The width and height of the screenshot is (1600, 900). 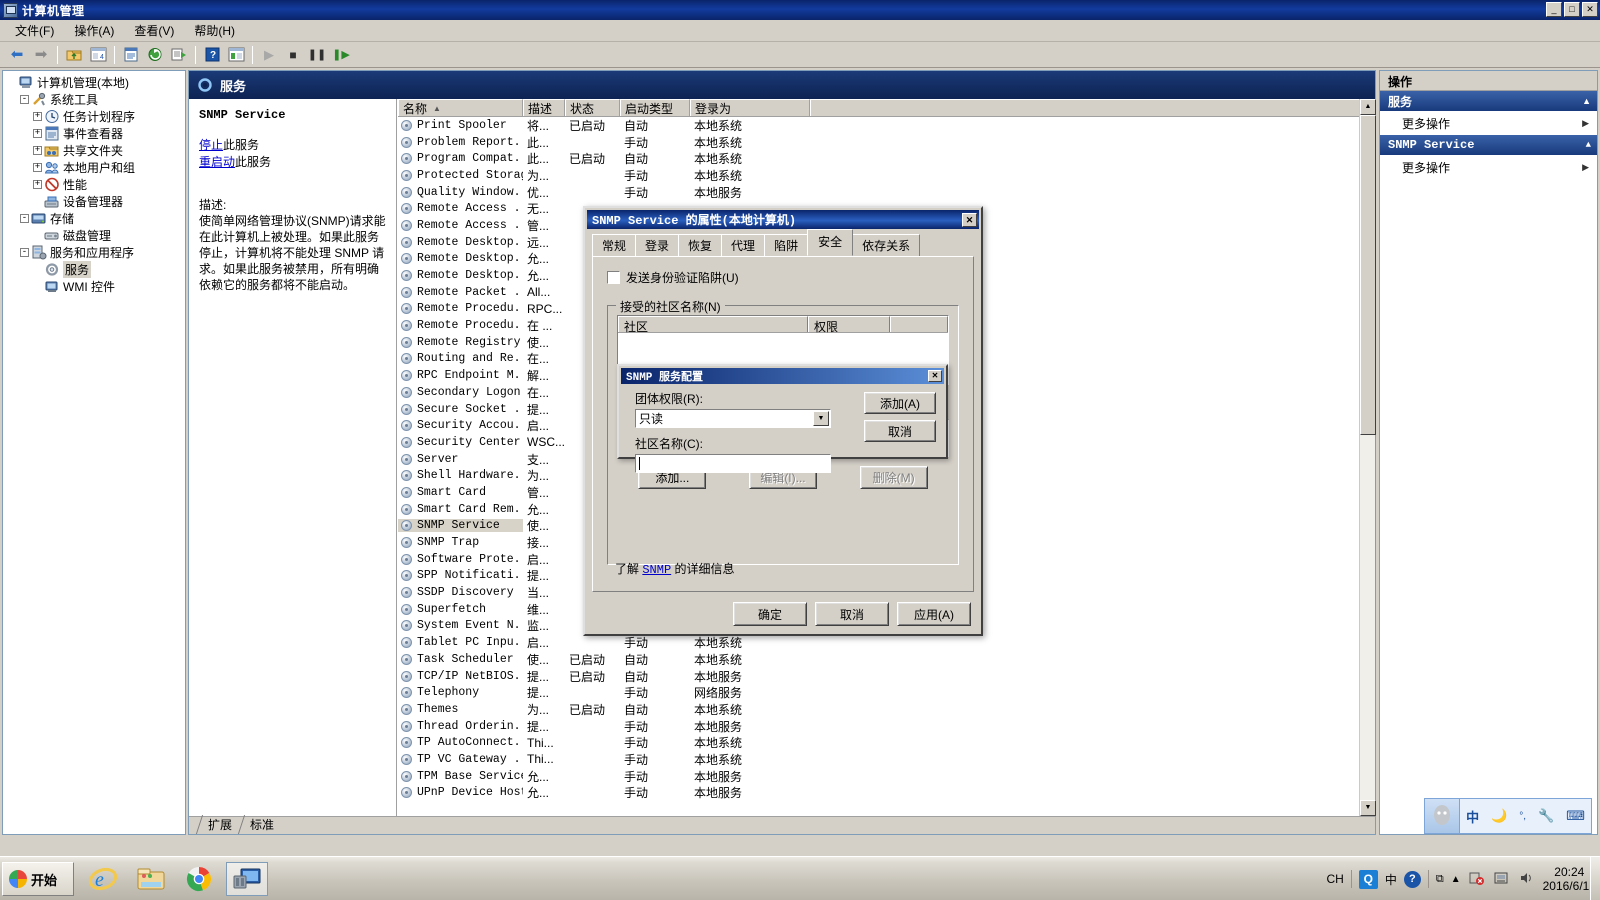 I want to click on action-center-icon, so click(x=1502, y=879).